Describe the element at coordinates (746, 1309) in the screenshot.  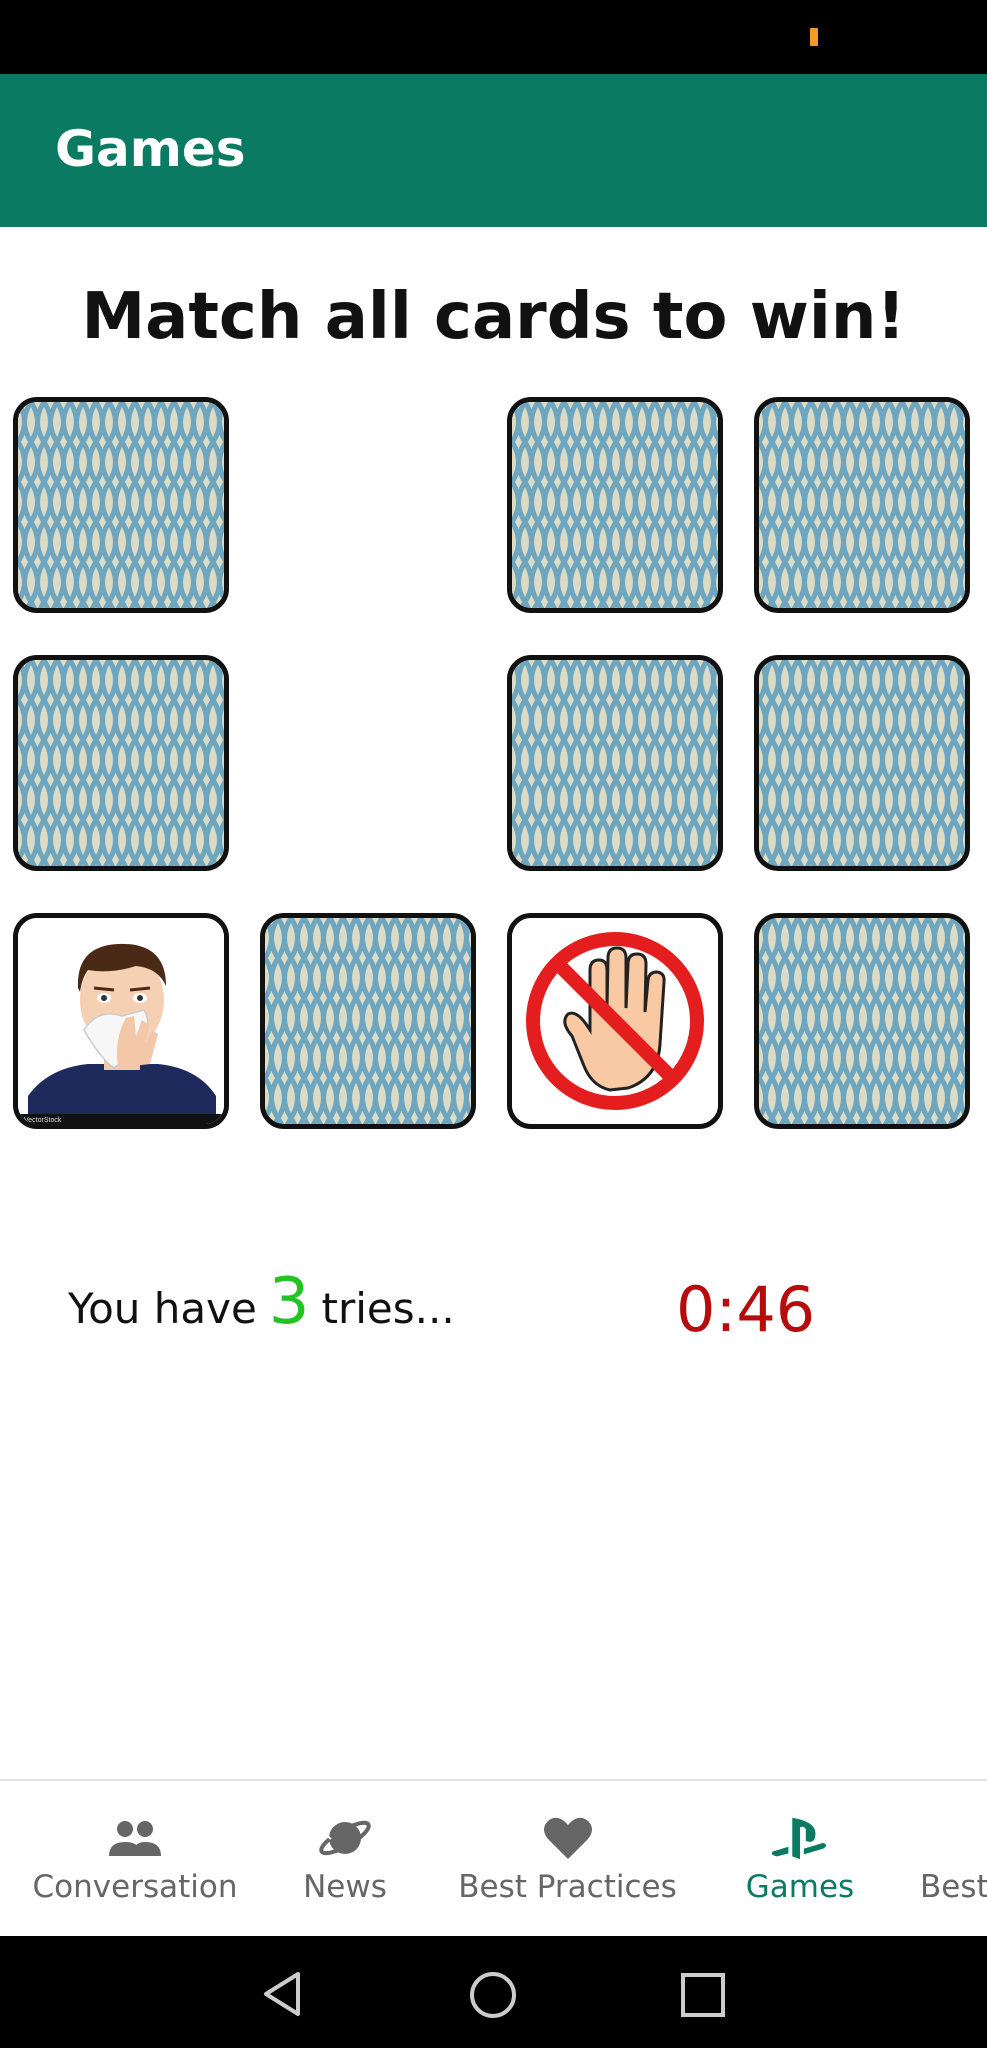
I see `countdown-timer: 0:46` at that location.